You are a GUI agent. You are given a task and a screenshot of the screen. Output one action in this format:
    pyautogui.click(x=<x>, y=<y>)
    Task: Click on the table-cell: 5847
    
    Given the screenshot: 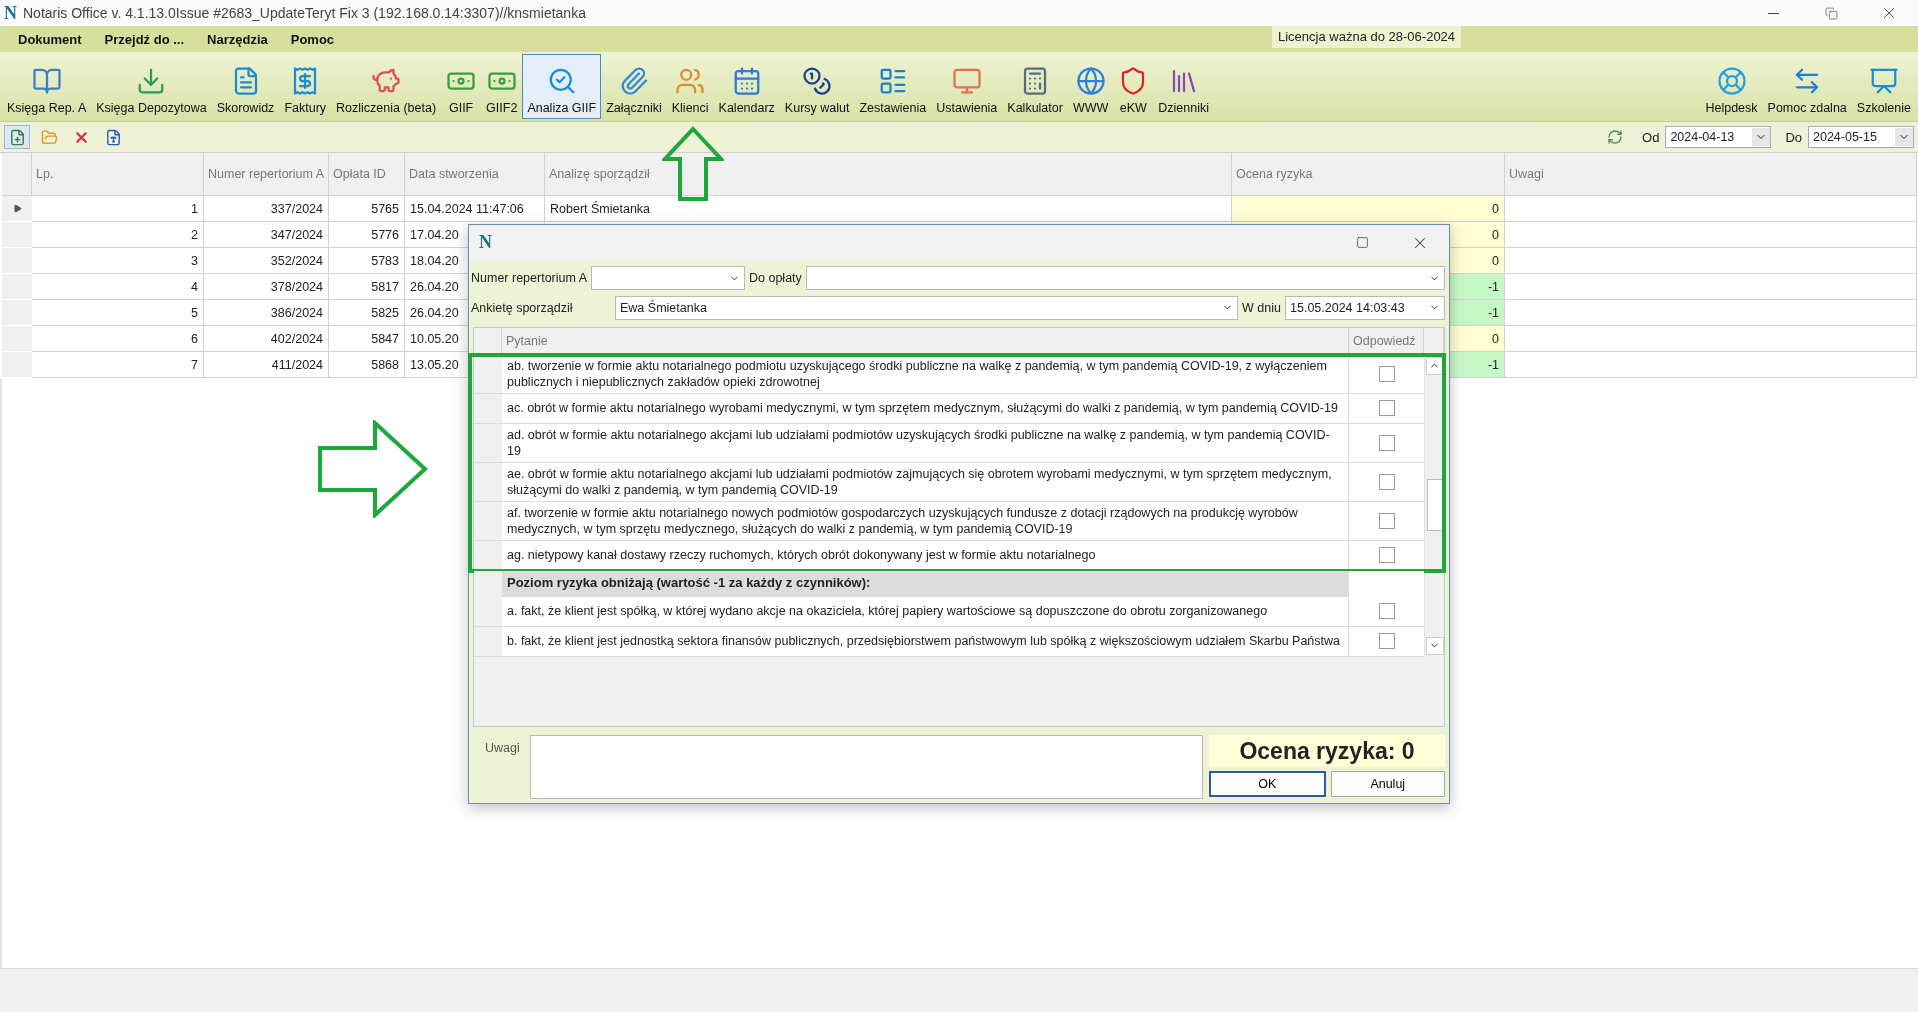 What is the action you would take?
    pyautogui.click(x=367, y=339)
    